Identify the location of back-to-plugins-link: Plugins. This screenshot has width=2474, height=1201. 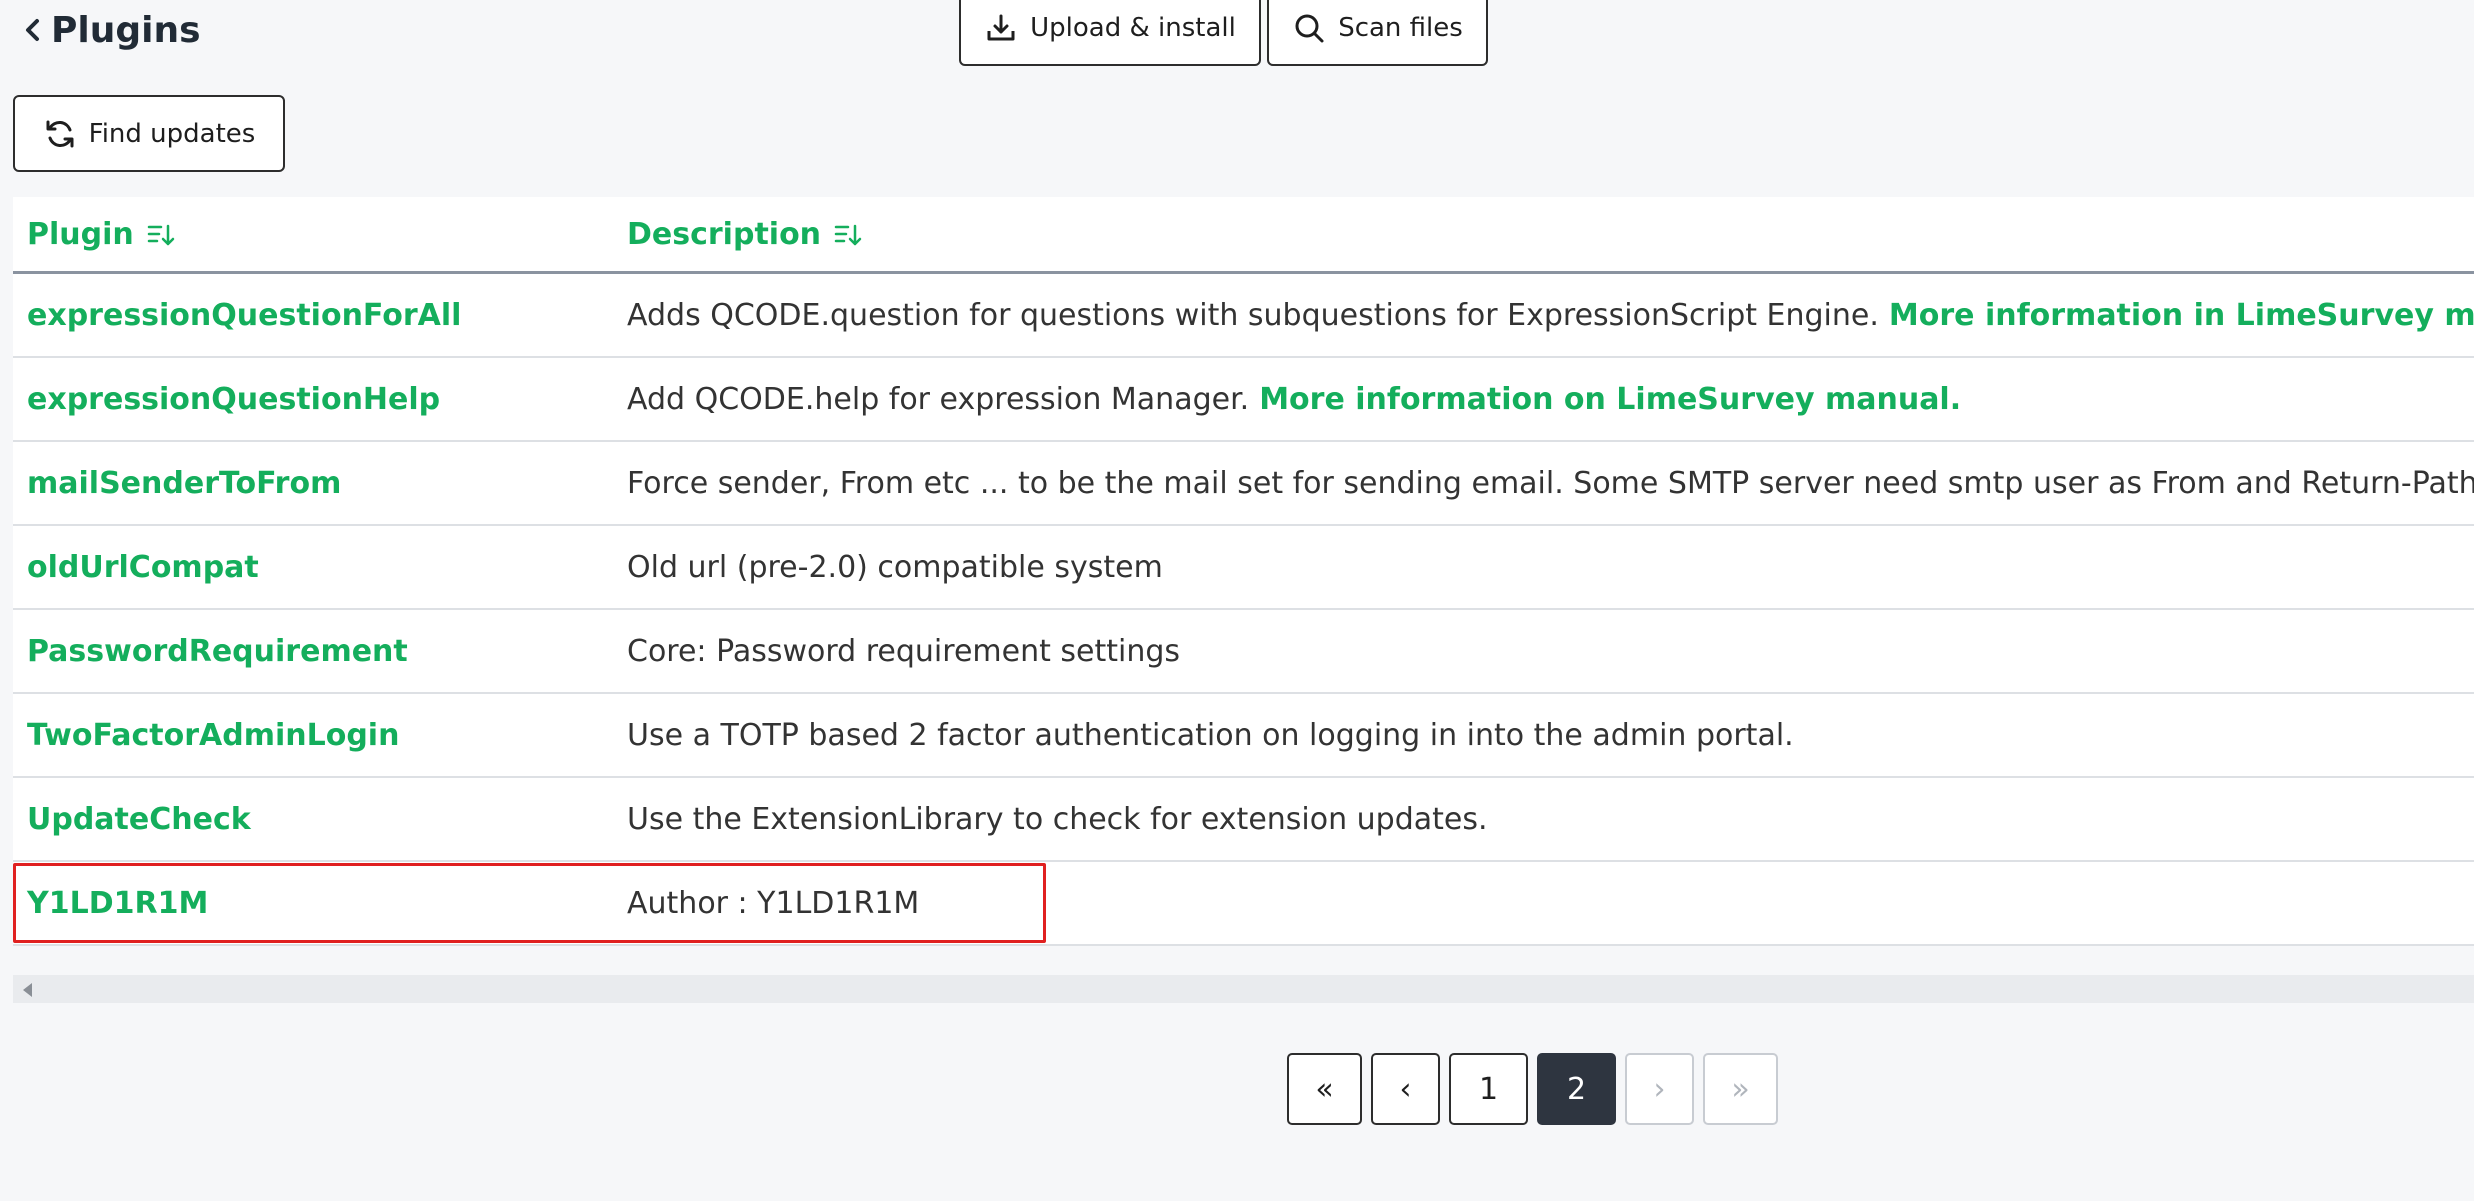
(112, 30).